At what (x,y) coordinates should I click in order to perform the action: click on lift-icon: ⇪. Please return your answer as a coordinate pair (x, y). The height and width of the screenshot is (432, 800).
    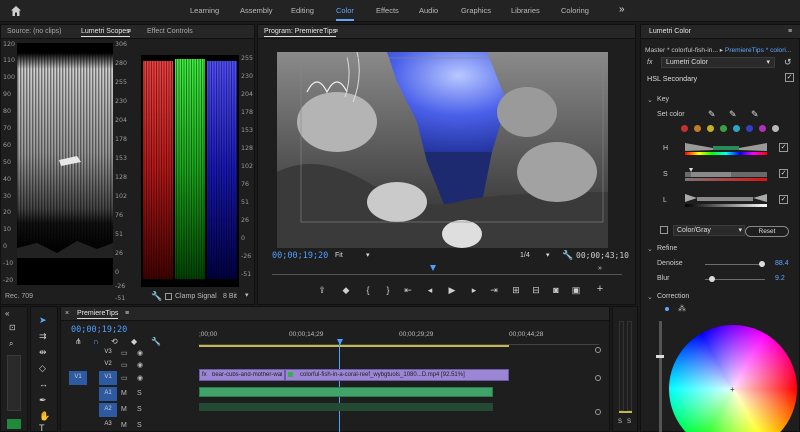
    Looking at the image, I should click on (322, 290).